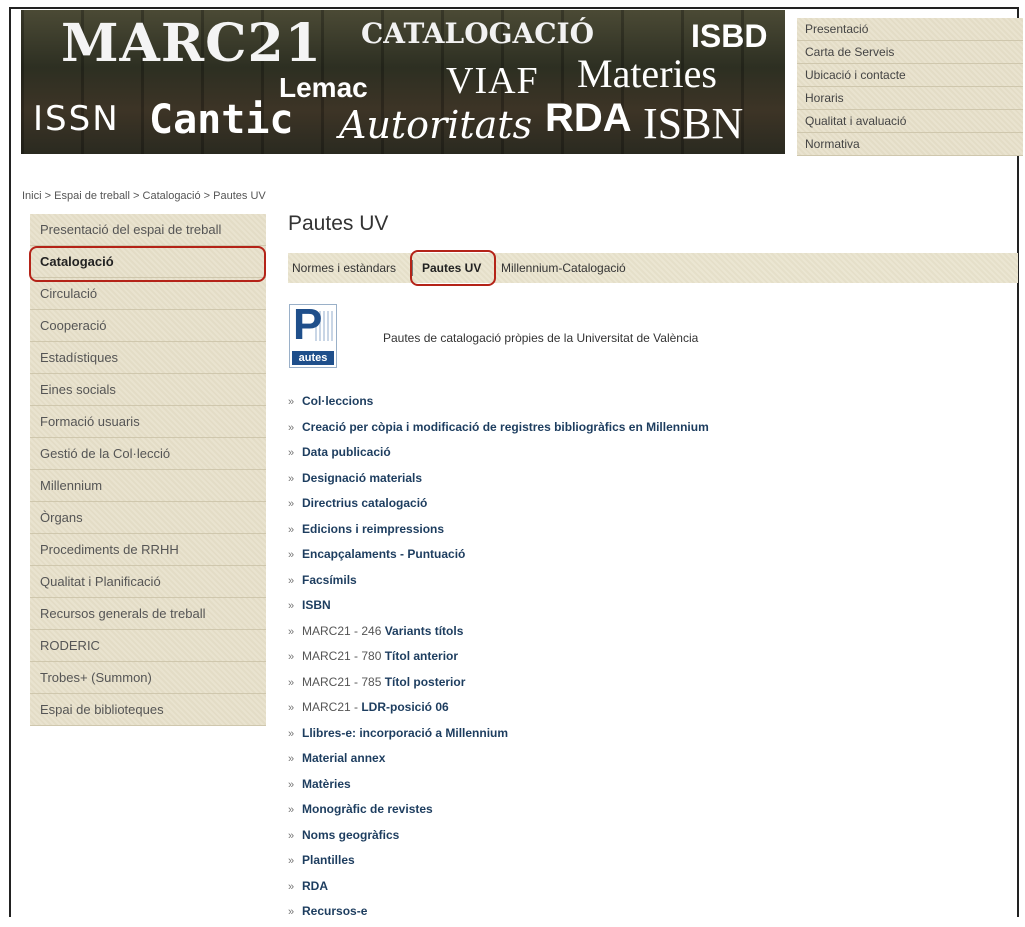  I want to click on list-item: » Noms geogràfics, so click(498, 838).